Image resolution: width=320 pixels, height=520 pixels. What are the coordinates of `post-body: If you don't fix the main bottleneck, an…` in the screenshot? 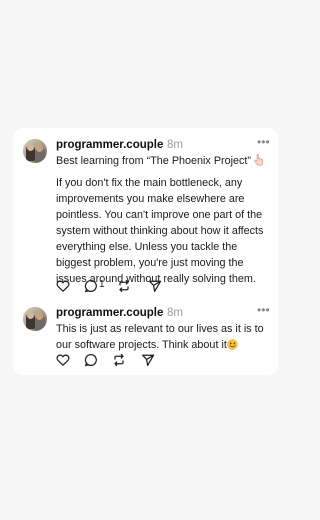 It's located at (160, 231).